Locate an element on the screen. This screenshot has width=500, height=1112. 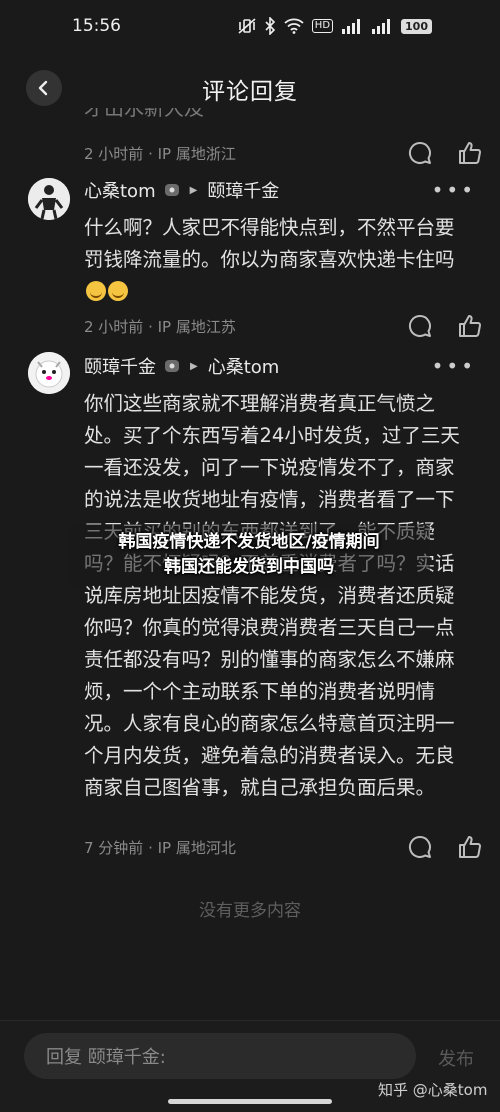
reply-to-name: 颐璋千金 is located at coordinates (243, 190).